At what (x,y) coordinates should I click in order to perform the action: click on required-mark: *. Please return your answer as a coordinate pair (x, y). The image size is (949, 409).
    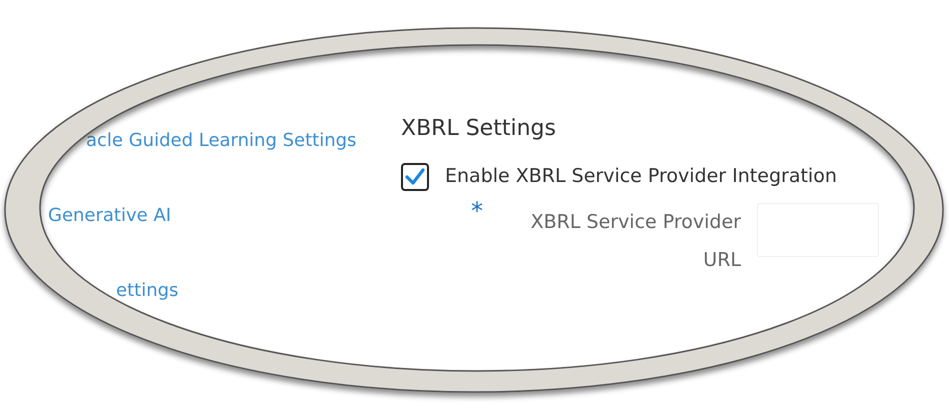
    Looking at the image, I should click on (477, 210).